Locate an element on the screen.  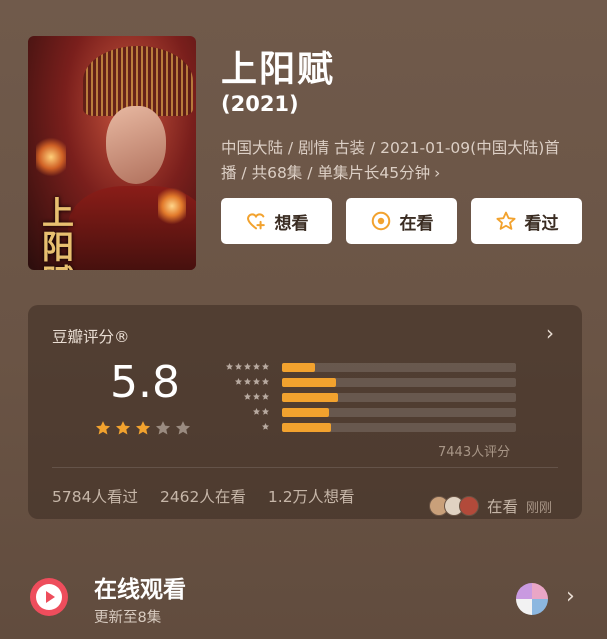
stat-watching: 2462人在看 is located at coordinates (203, 496).